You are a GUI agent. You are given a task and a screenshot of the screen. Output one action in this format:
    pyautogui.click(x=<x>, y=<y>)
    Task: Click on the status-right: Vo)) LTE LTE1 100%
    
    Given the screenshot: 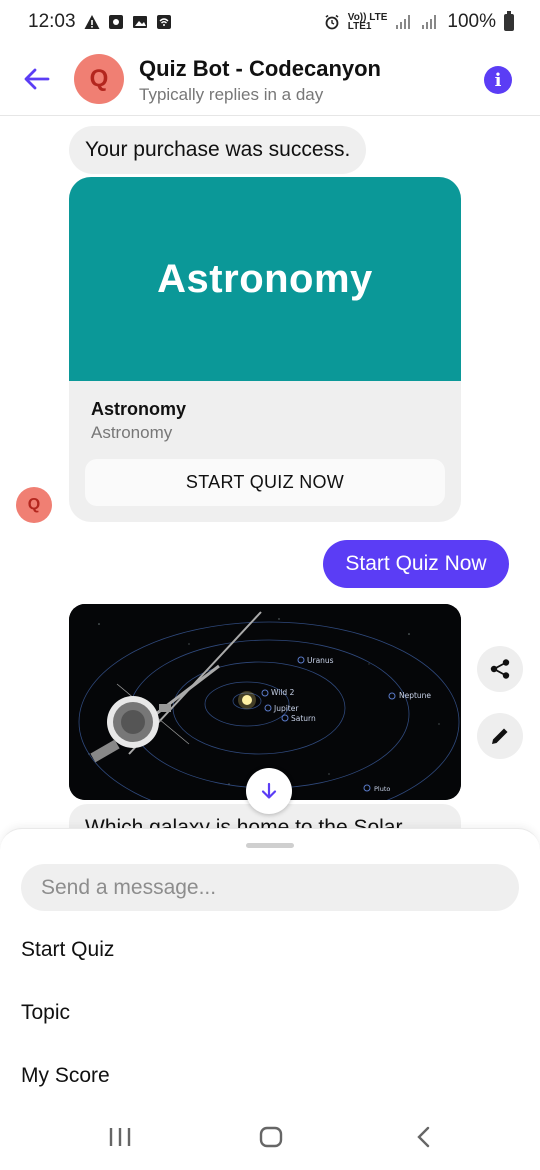 What is the action you would take?
    pyautogui.click(x=419, y=21)
    